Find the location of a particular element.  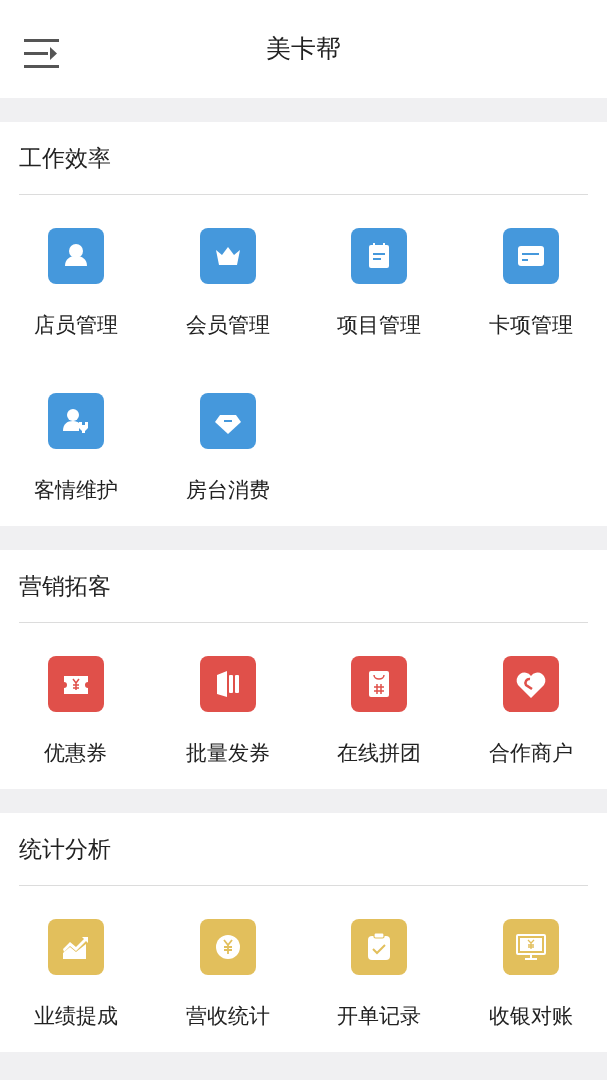

feature-label: 业绩提成 is located at coordinates (75, 1016).